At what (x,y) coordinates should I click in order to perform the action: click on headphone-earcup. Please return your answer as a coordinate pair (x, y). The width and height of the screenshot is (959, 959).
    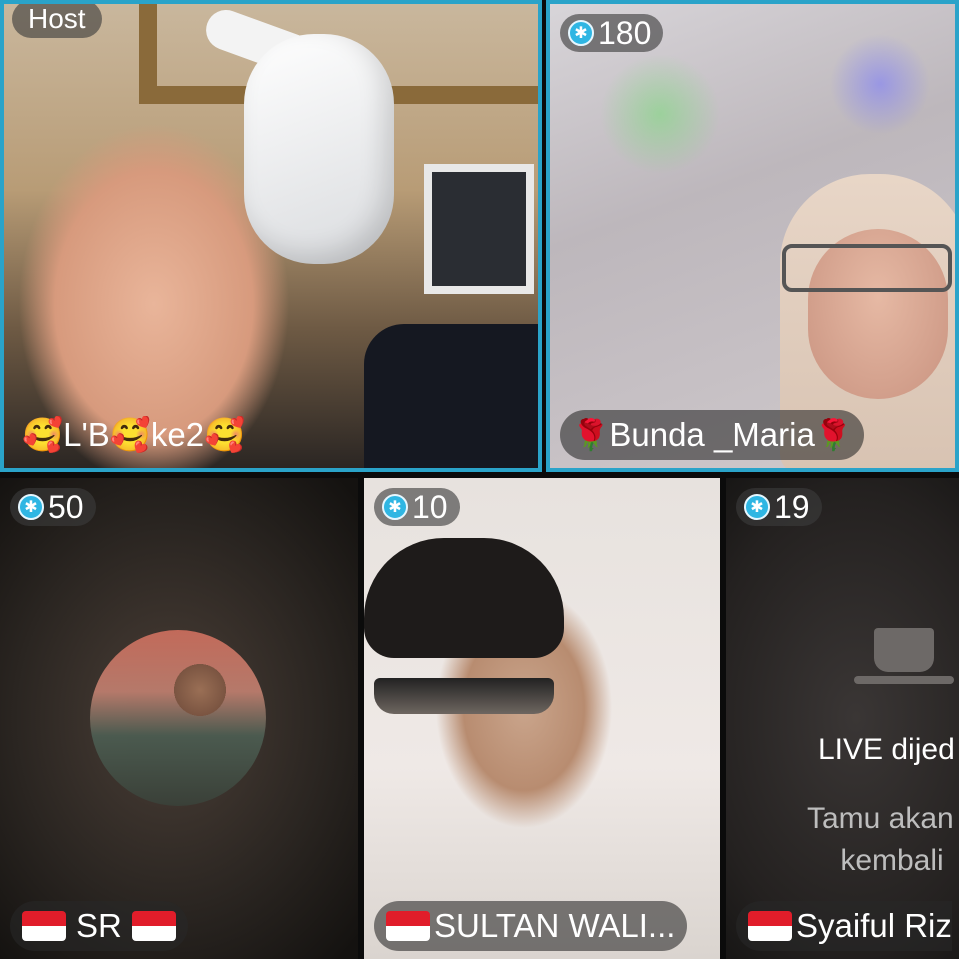
    Looking at the image, I should click on (319, 149).